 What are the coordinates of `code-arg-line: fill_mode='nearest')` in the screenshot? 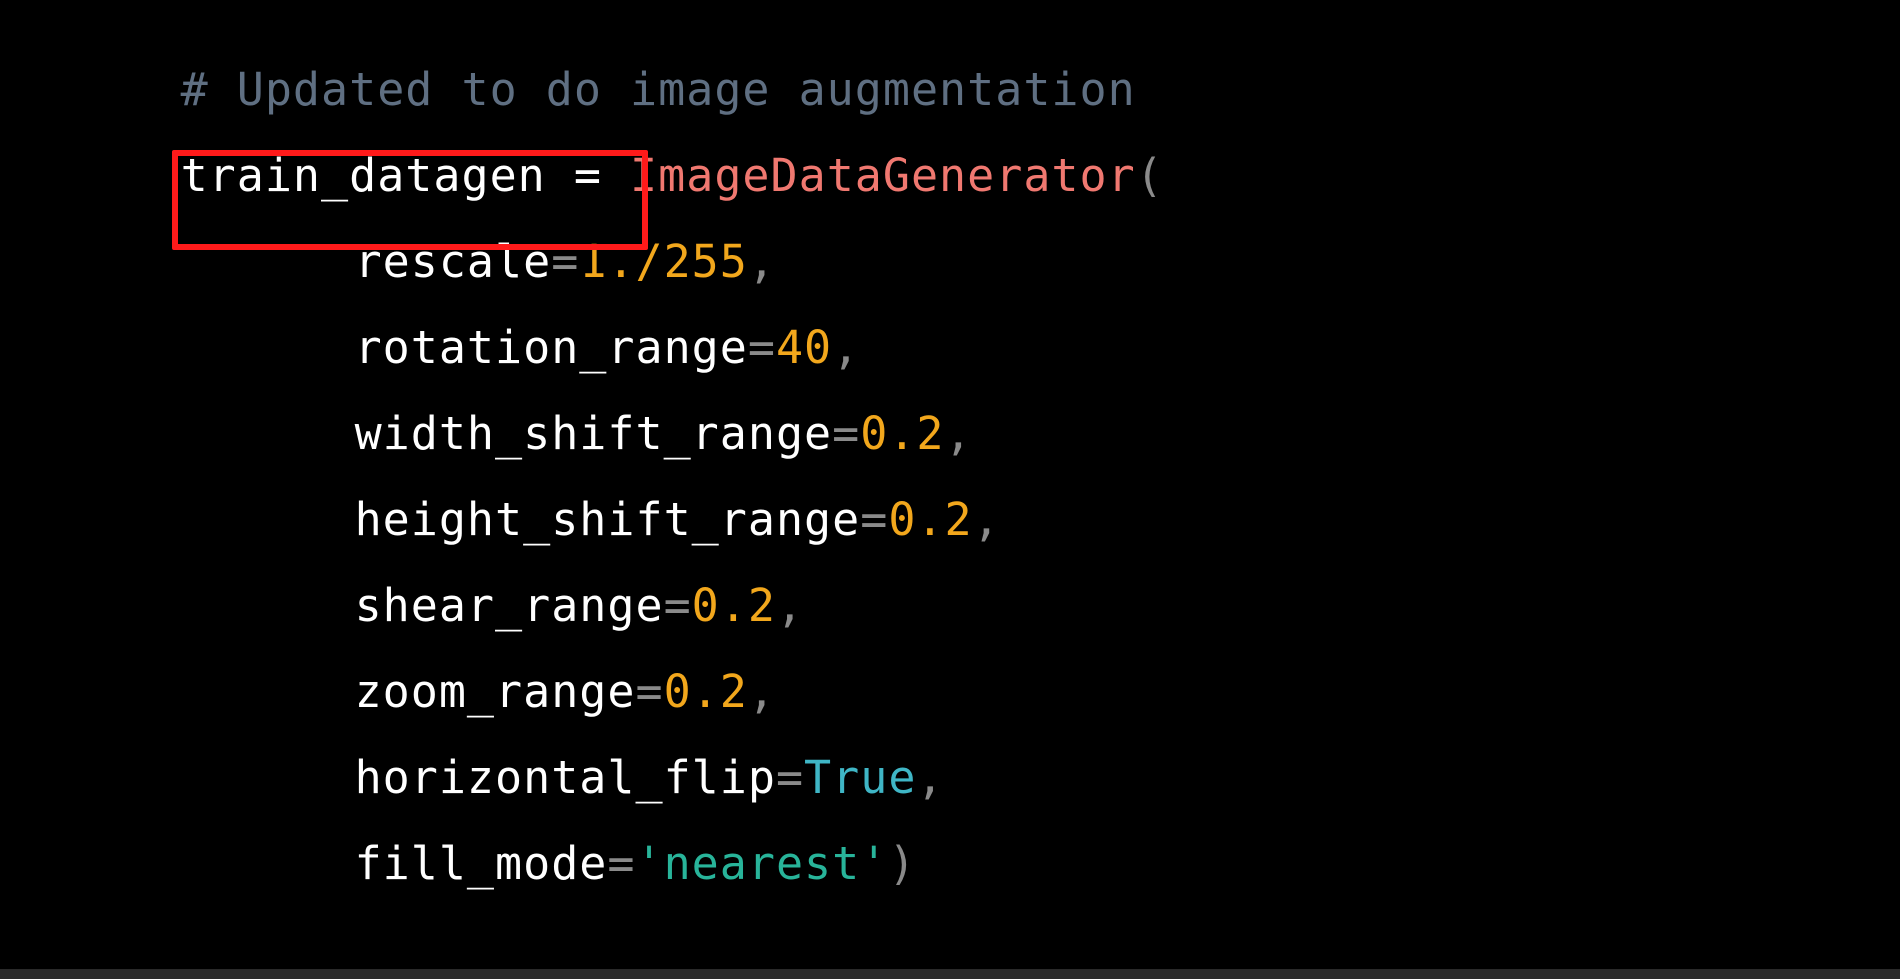 It's located at (551, 832).